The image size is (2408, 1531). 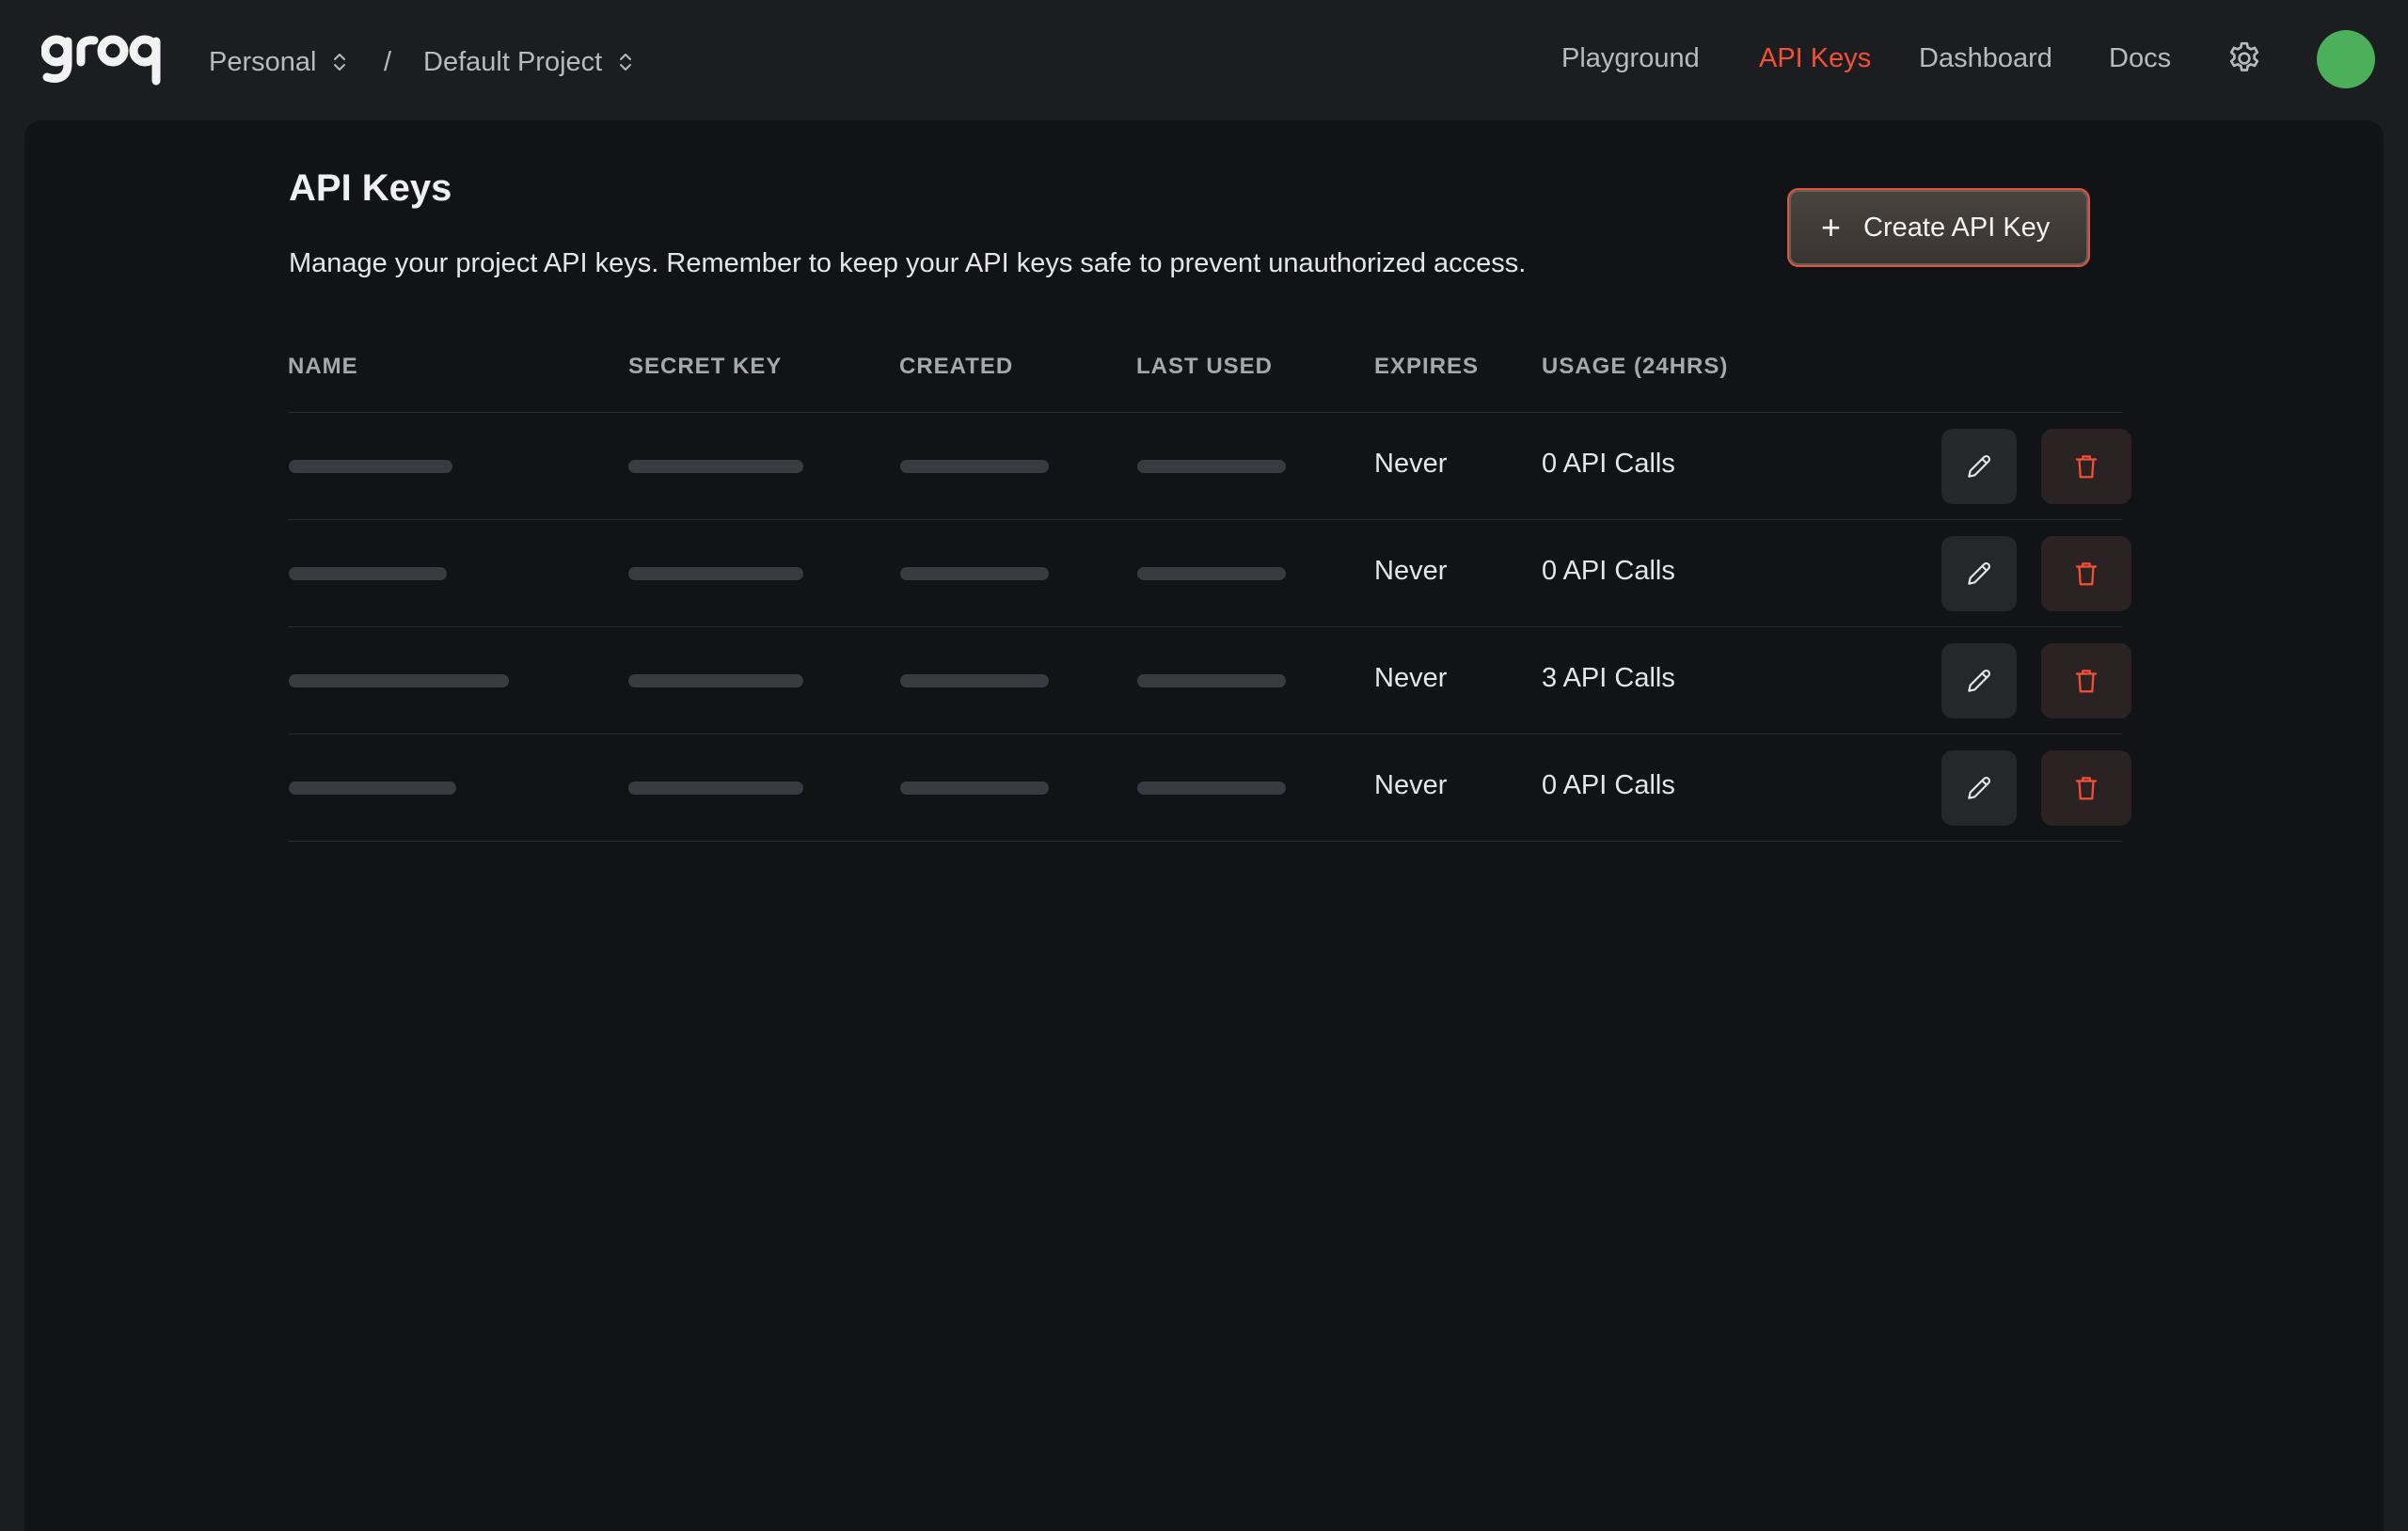 I want to click on nav-api-keys: API Keys, so click(x=1815, y=58).